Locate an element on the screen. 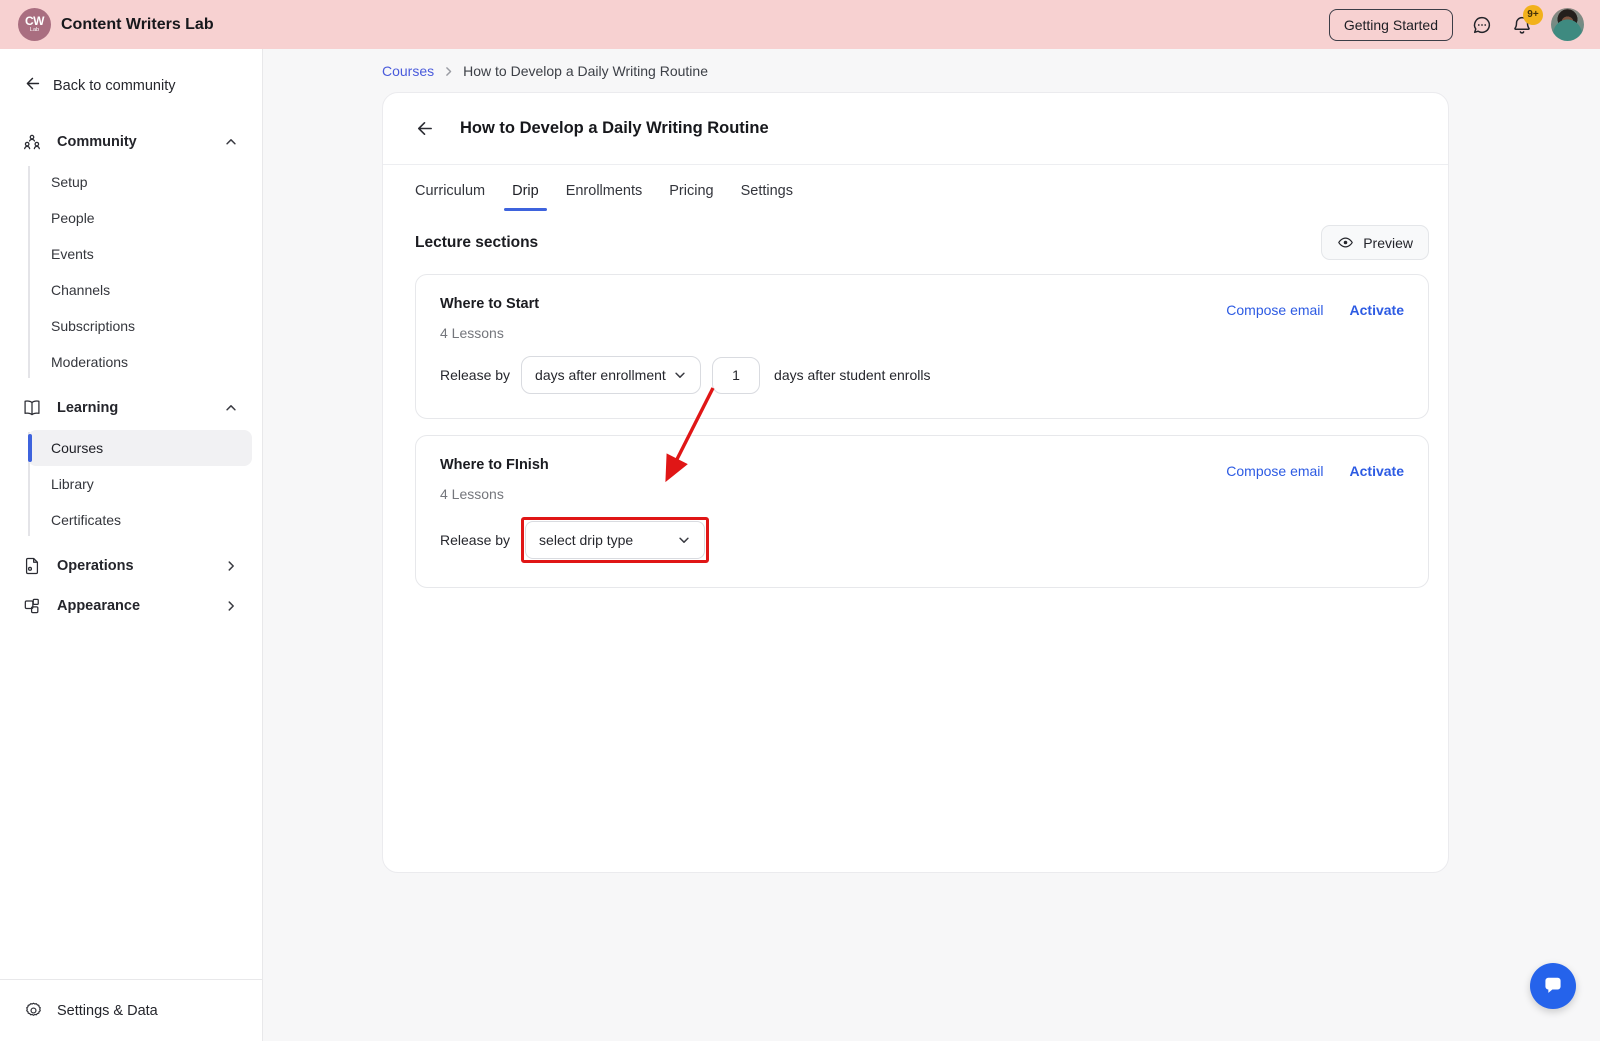  learning-icon is located at coordinates (32, 408).